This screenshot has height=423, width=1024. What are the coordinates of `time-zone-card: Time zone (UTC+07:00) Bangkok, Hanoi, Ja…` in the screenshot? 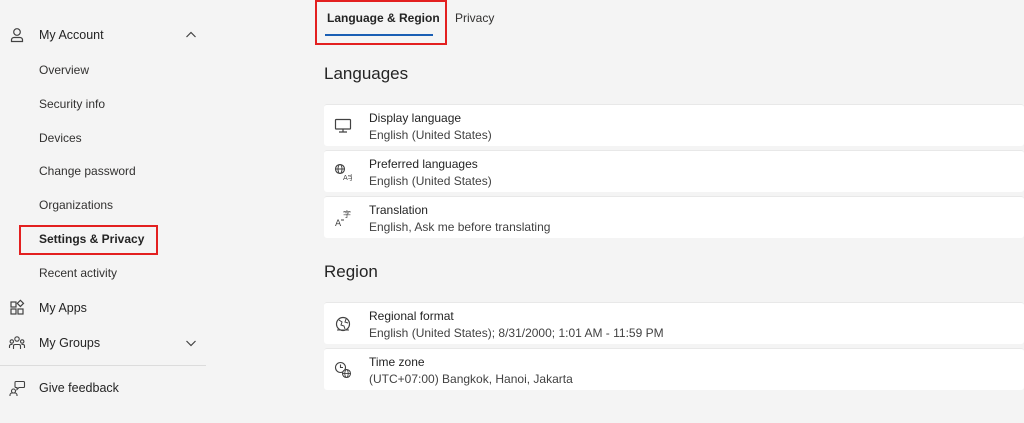 It's located at (674, 369).